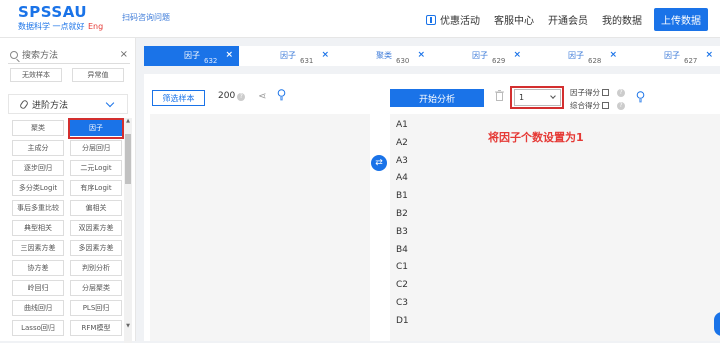 Image resolution: width=720 pixels, height=343 pixels. Describe the element at coordinates (67, 248) in the screenshot. I see `method-row: 三因素方差 多因素方差` at that location.